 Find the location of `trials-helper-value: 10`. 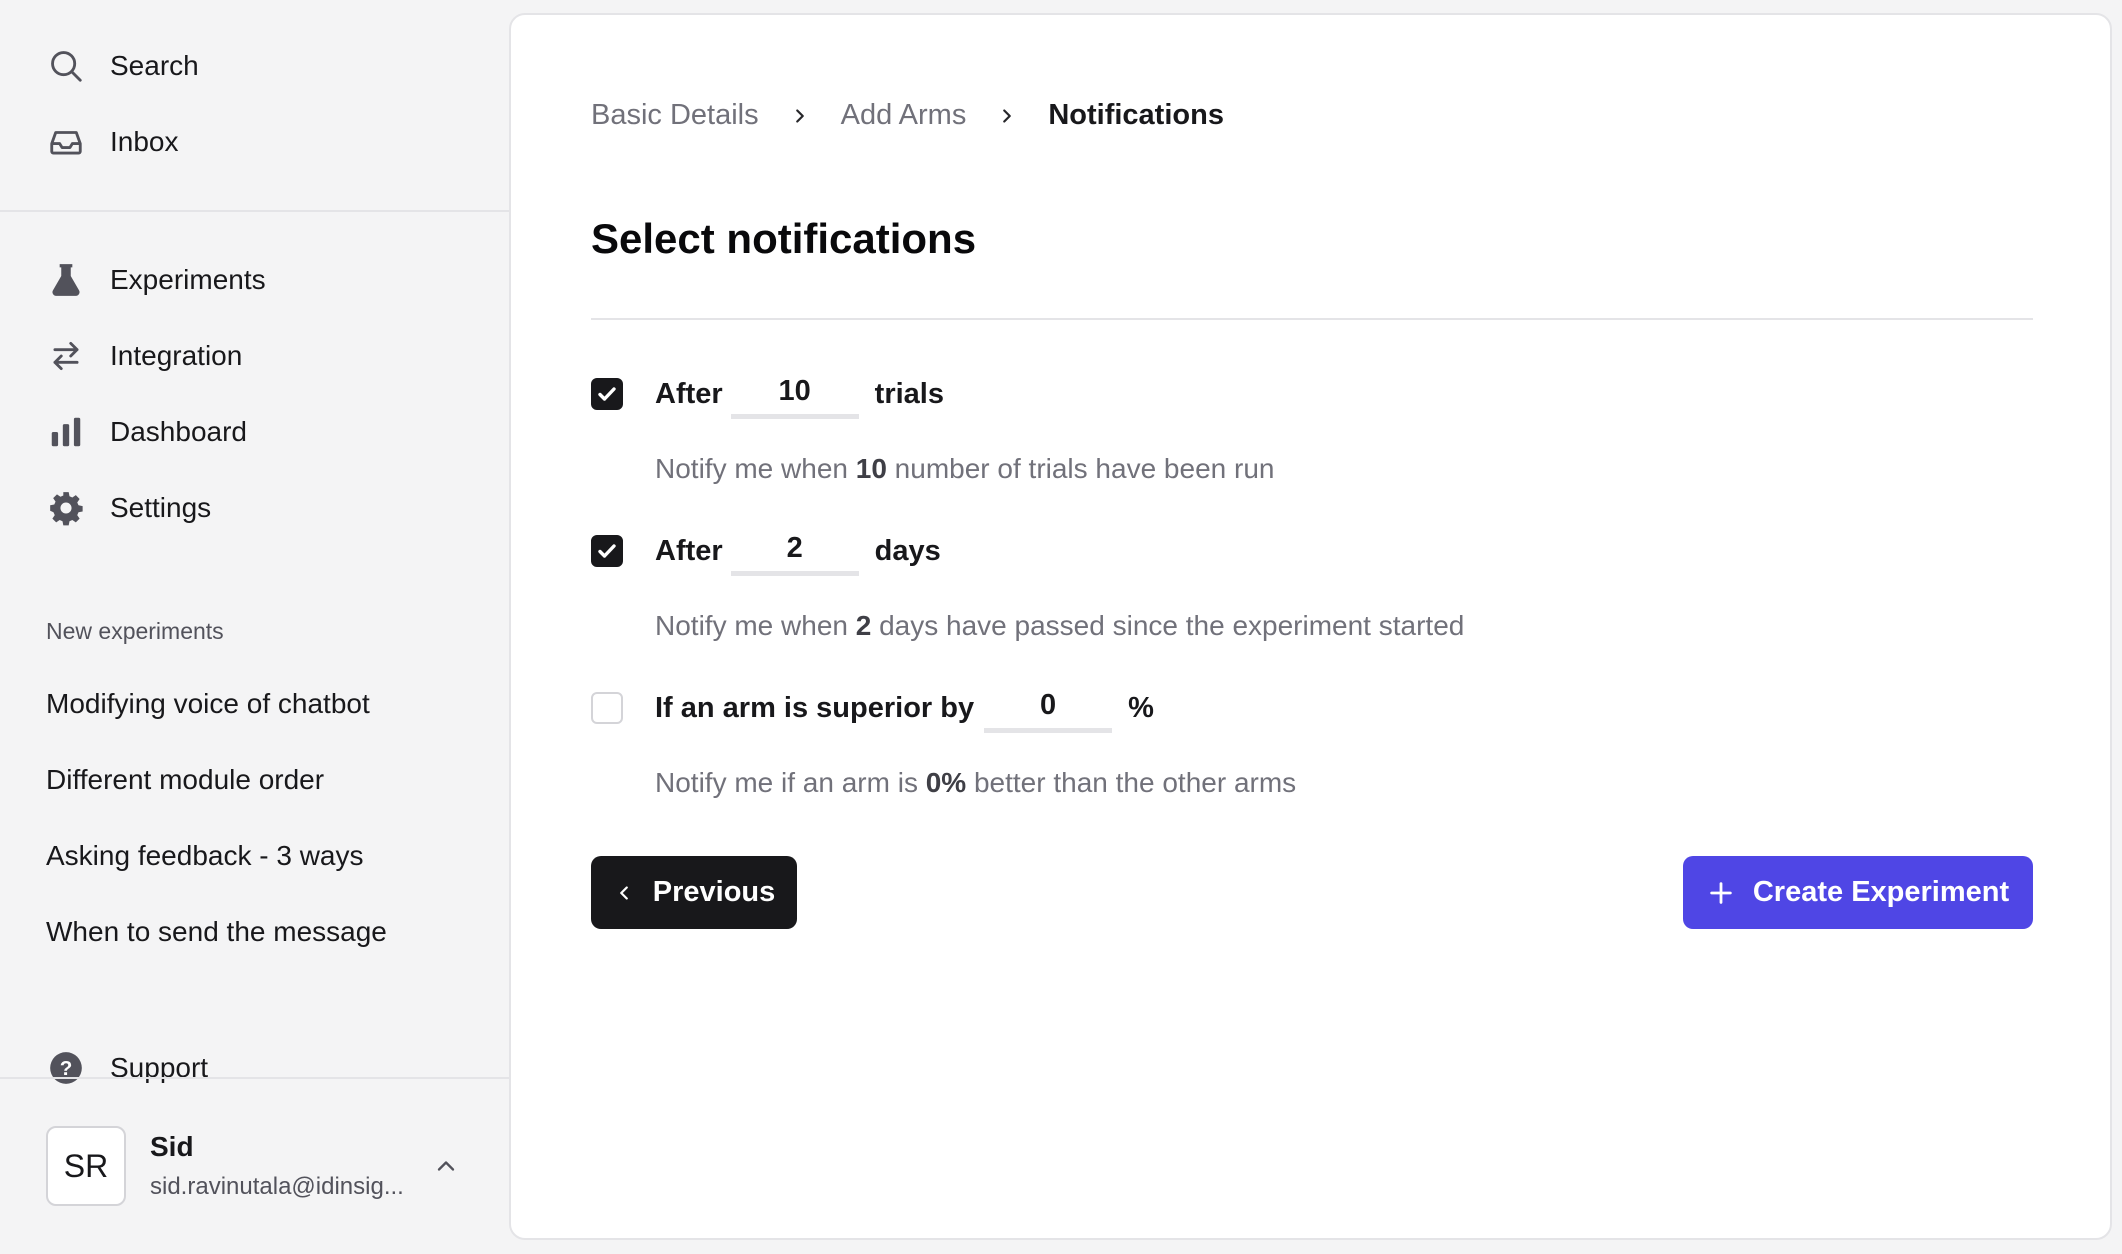

trials-helper-value: 10 is located at coordinates (871, 468).